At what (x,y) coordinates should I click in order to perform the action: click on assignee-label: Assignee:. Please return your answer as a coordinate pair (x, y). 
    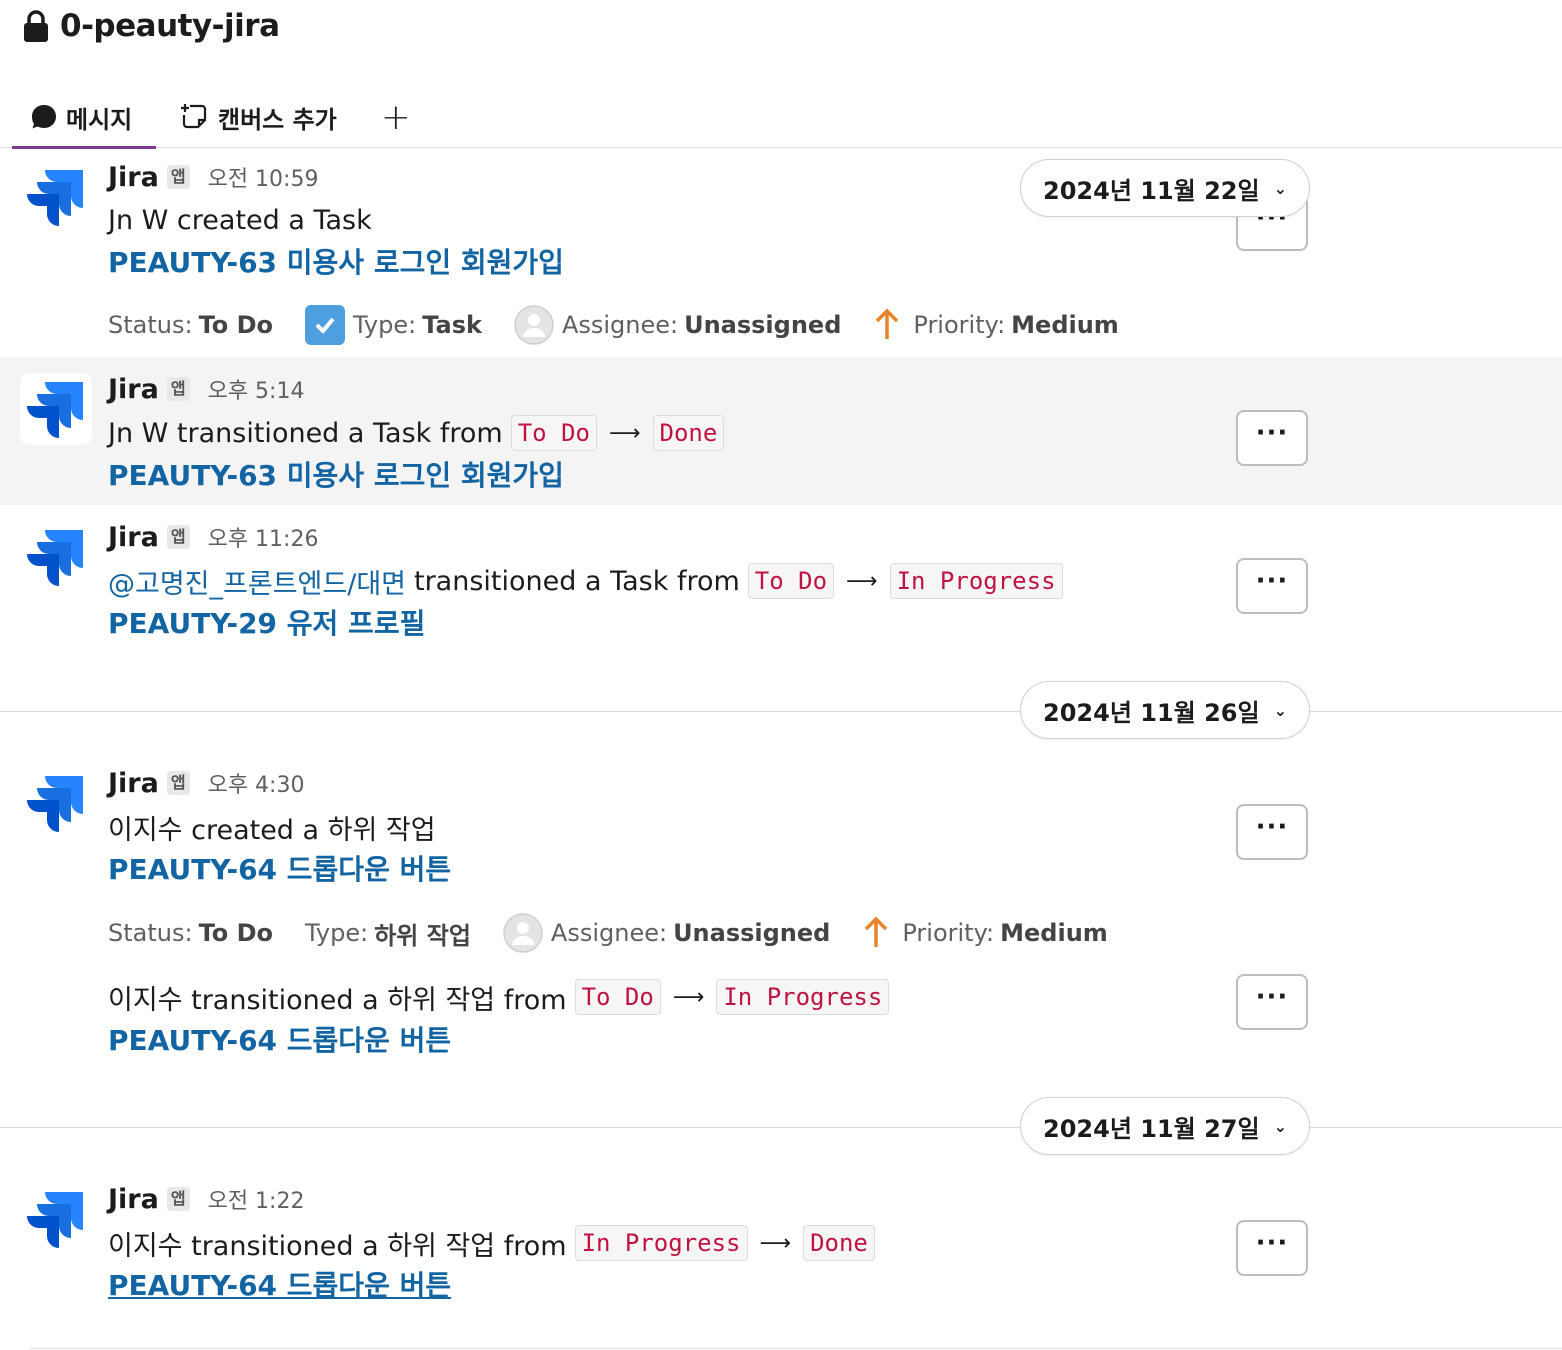
    Looking at the image, I should click on (609, 933).